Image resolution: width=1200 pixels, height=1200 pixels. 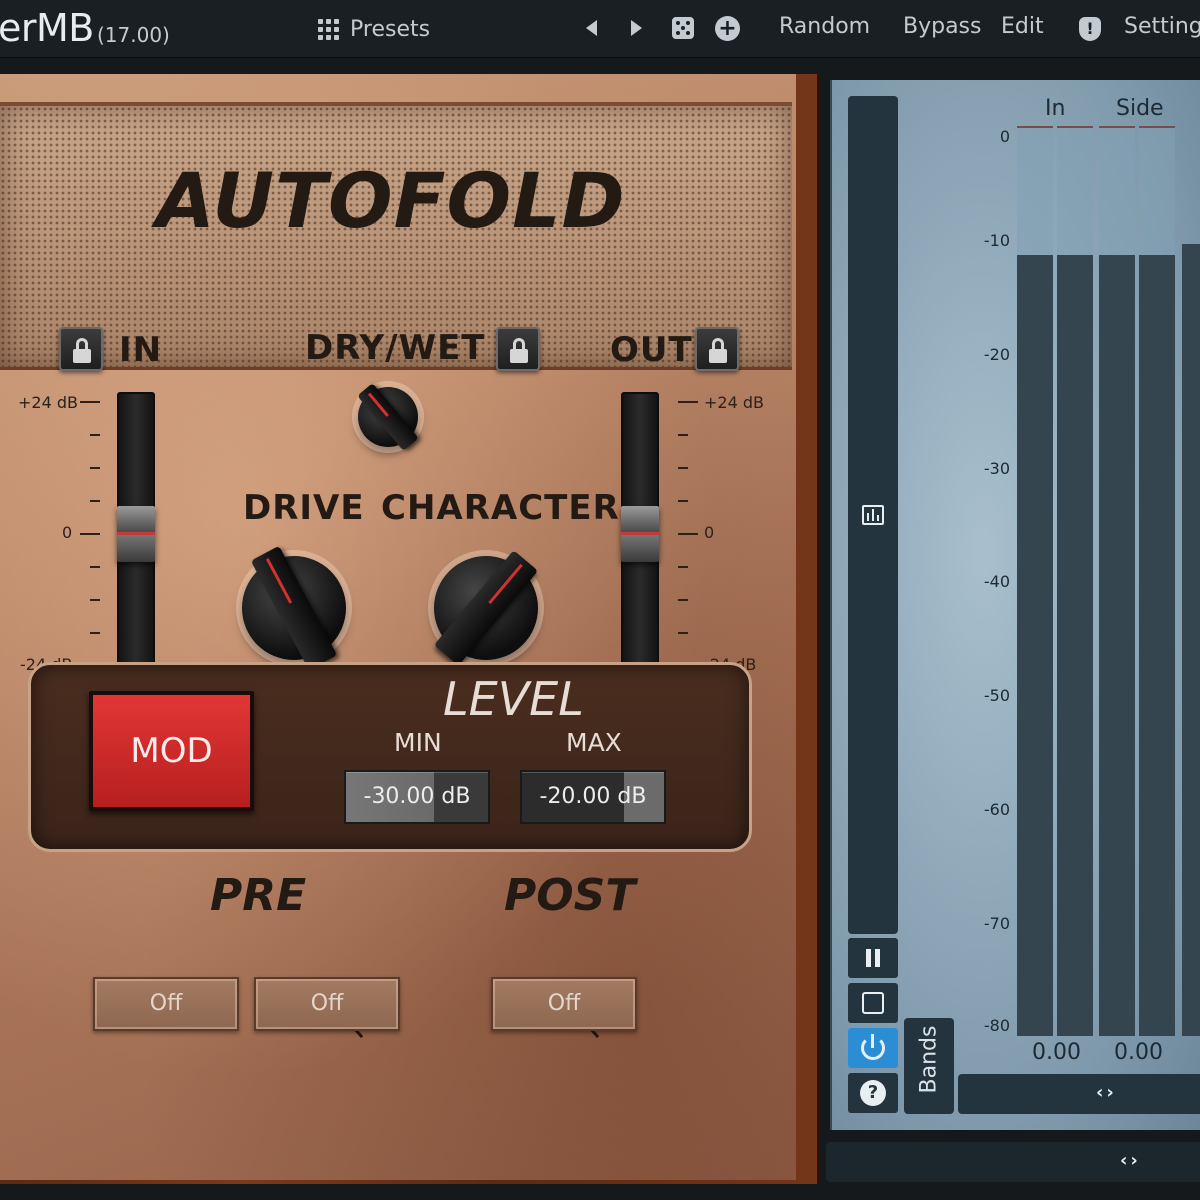 I want to click on resize-icon, so click(x=873, y=1003).